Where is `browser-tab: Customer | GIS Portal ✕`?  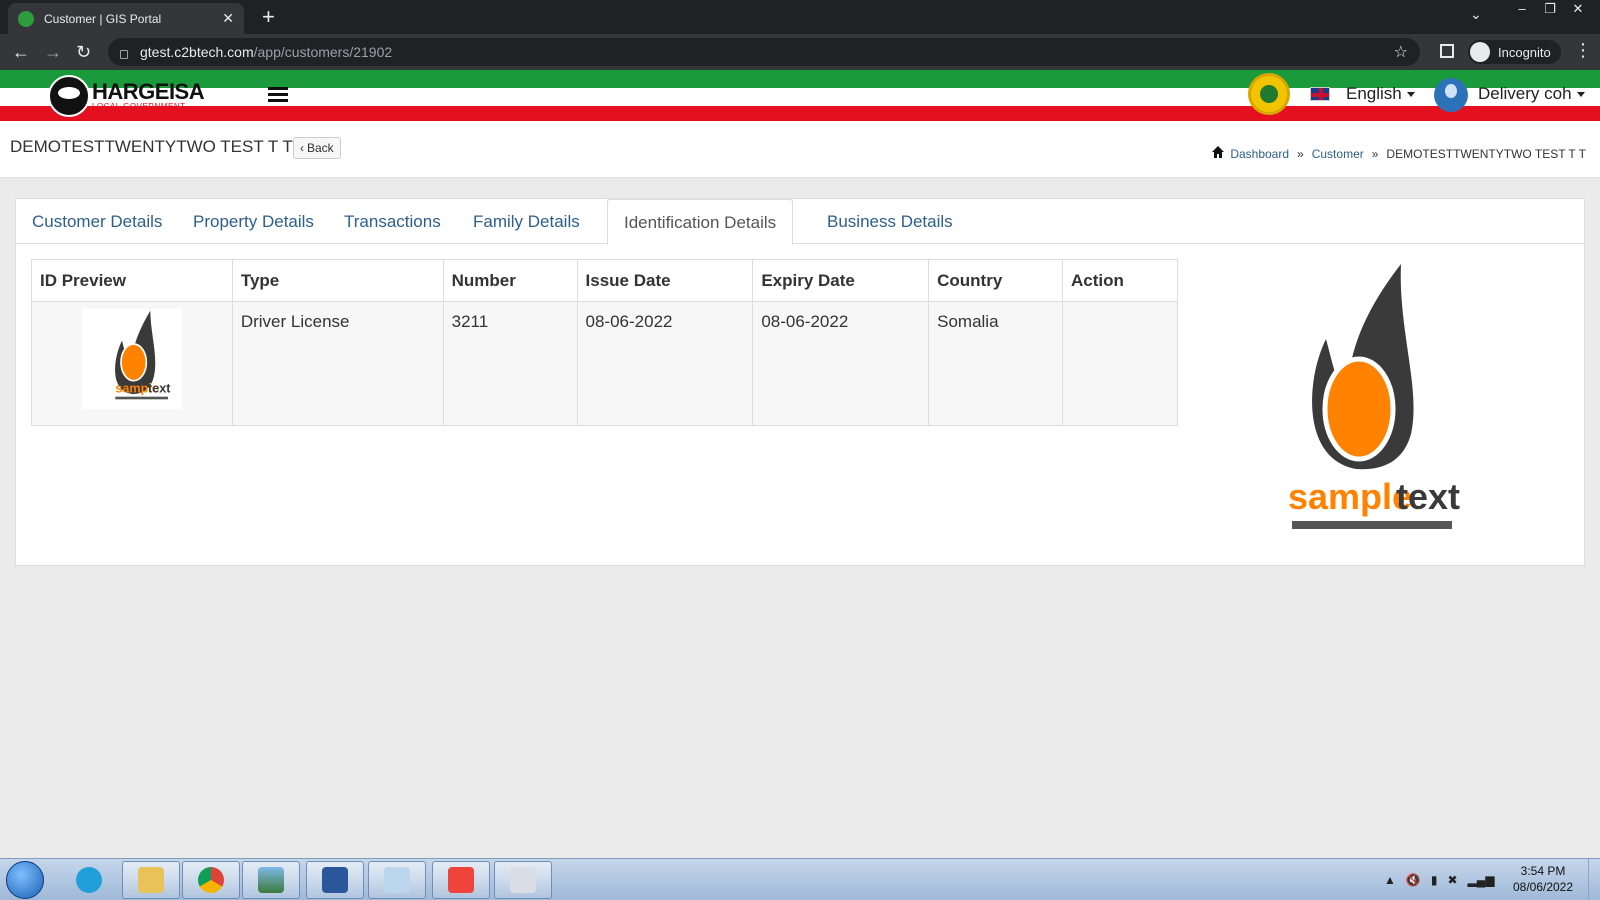
browser-tab: Customer | GIS Portal ✕ is located at coordinates (126, 18).